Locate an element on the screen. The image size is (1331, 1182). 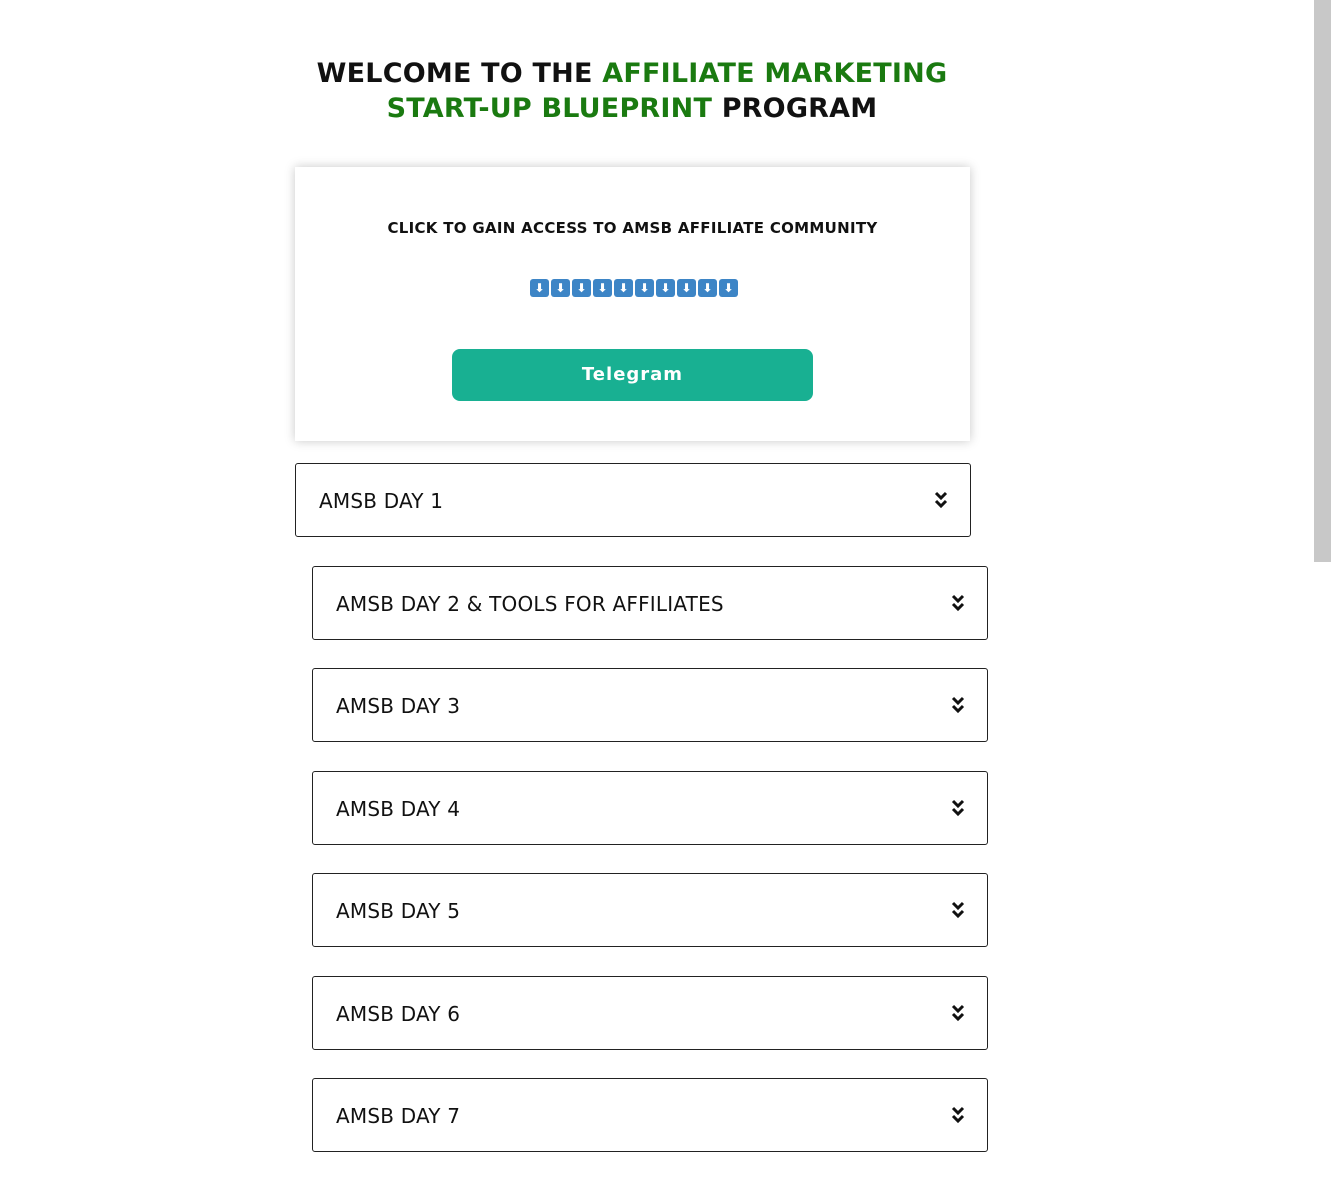
accordion-day-7: AMSB DAY 7 is located at coordinates (650, 1115).